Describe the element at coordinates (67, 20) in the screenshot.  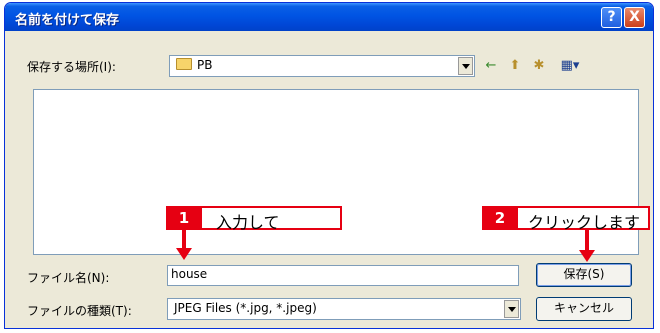
I see `dialog-title: 名前を付けて保存` at that location.